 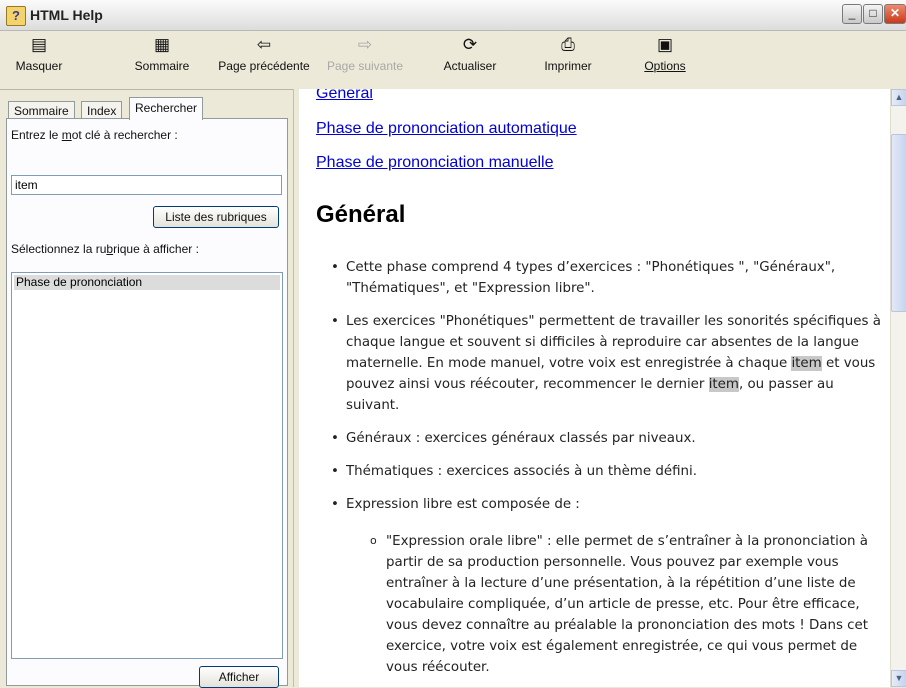 I want to click on refresh-icon: ⟳, so click(x=470, y=44).